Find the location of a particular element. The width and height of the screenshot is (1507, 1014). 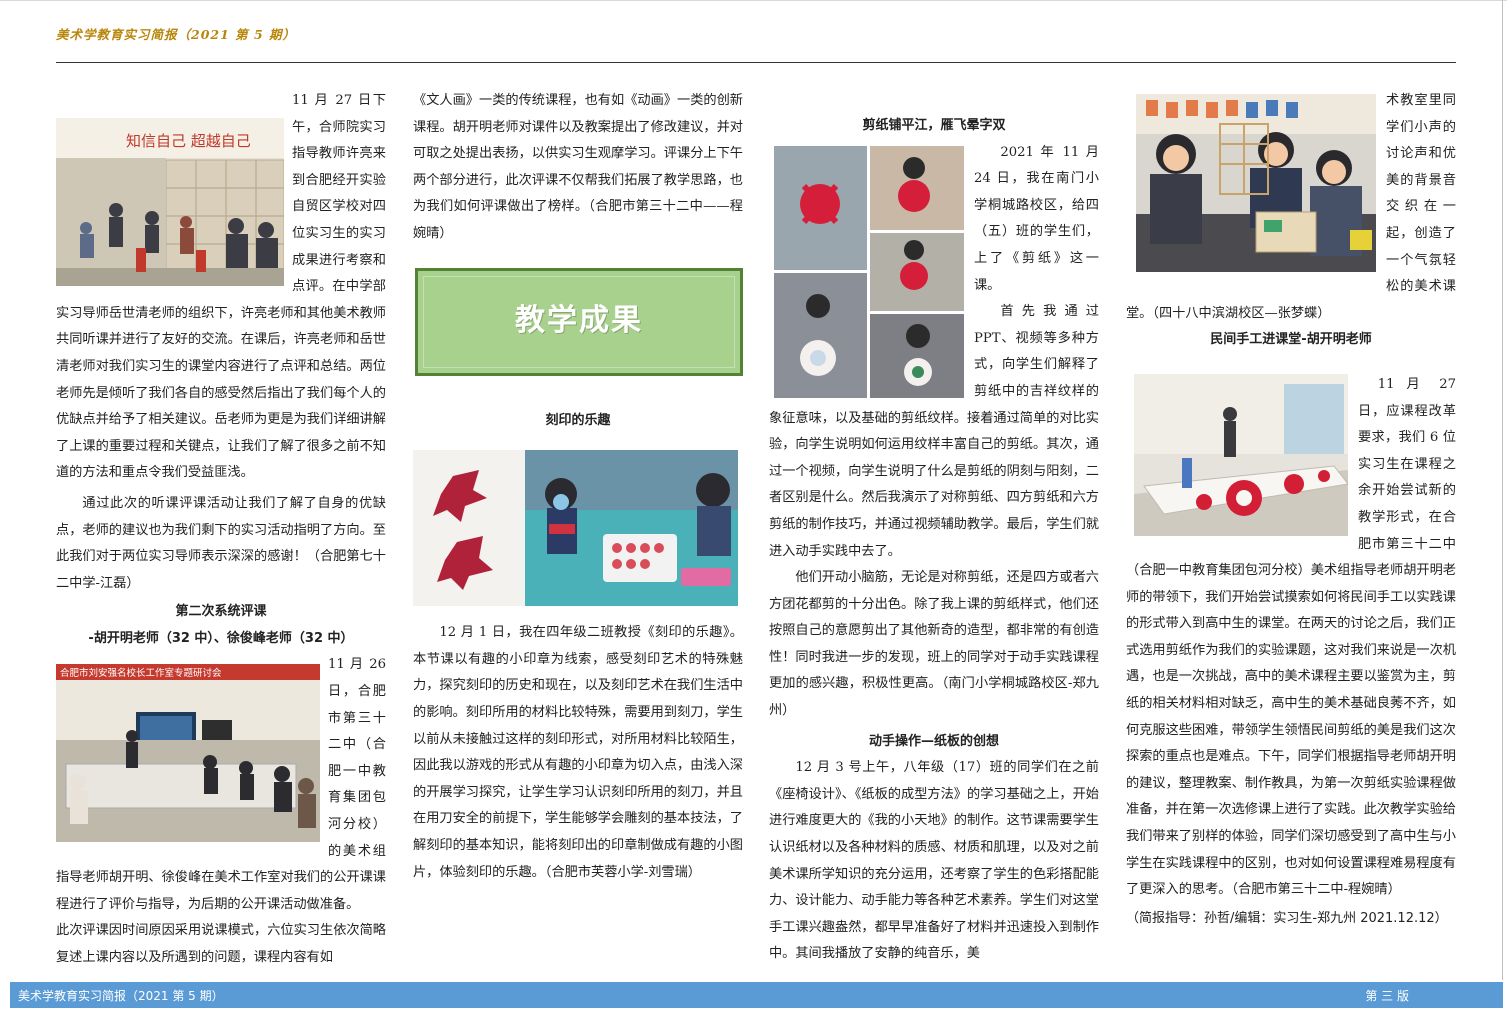

photo-paper-cutting-exhibit is located at coordinates (1241, 454).